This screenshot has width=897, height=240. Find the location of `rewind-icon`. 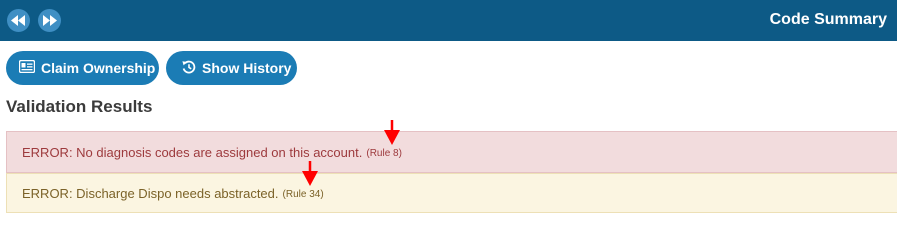

rewind-icon is located at coordinates (18, 20).